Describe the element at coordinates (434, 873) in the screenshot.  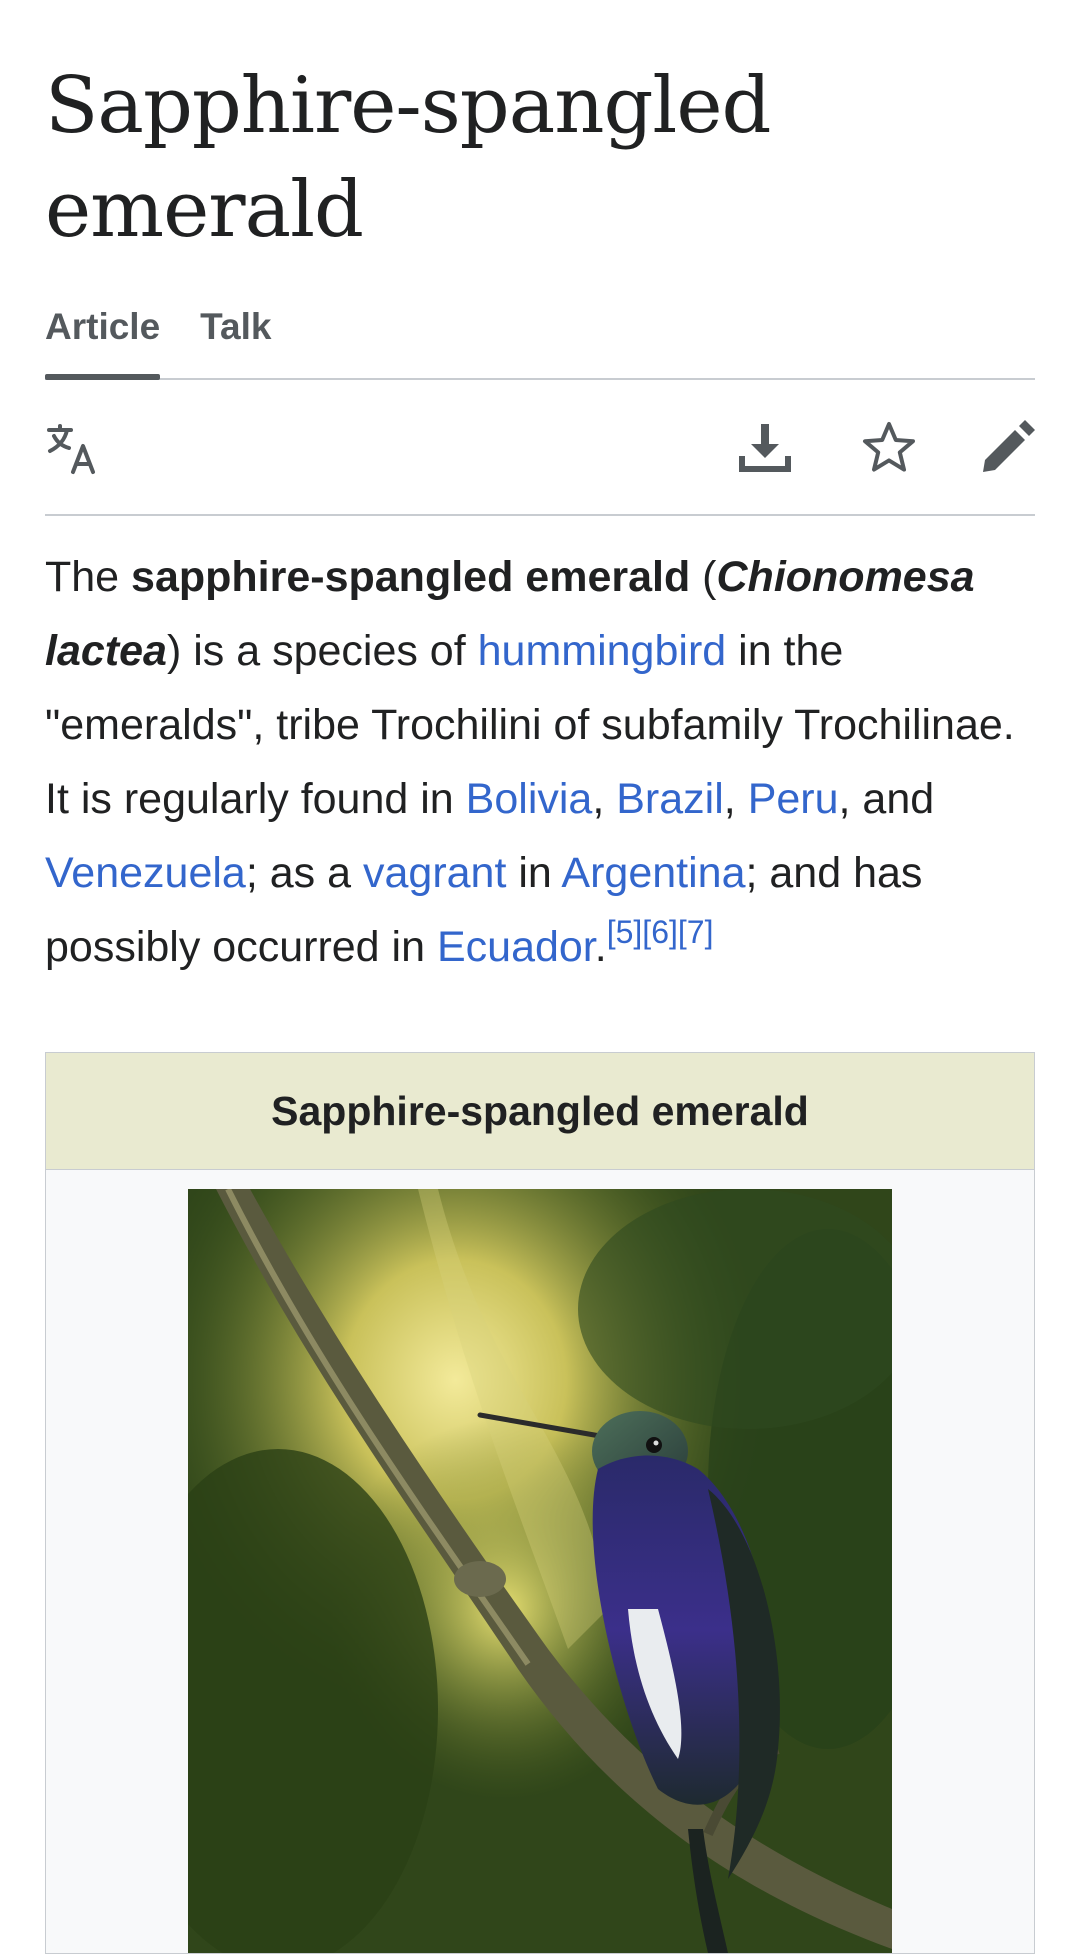
I see `link-vagrant: vagrant` at that location.